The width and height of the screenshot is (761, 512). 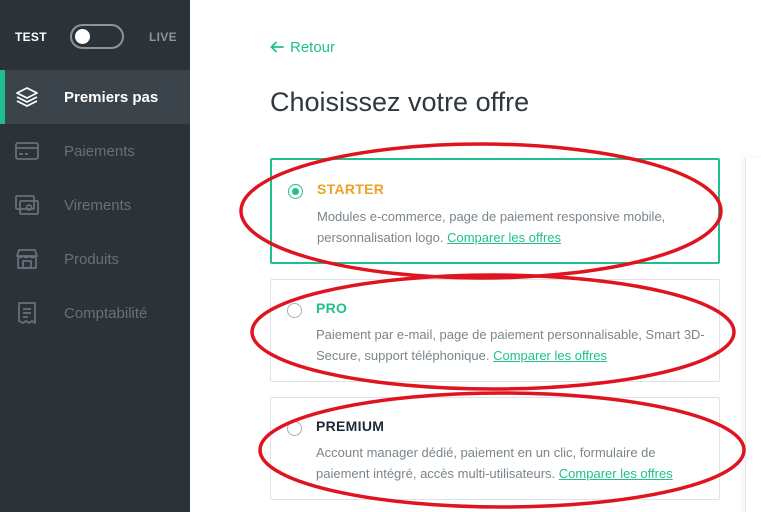 I want to click on page-title: Choisissez votre offre, so click(x=400, y=102).